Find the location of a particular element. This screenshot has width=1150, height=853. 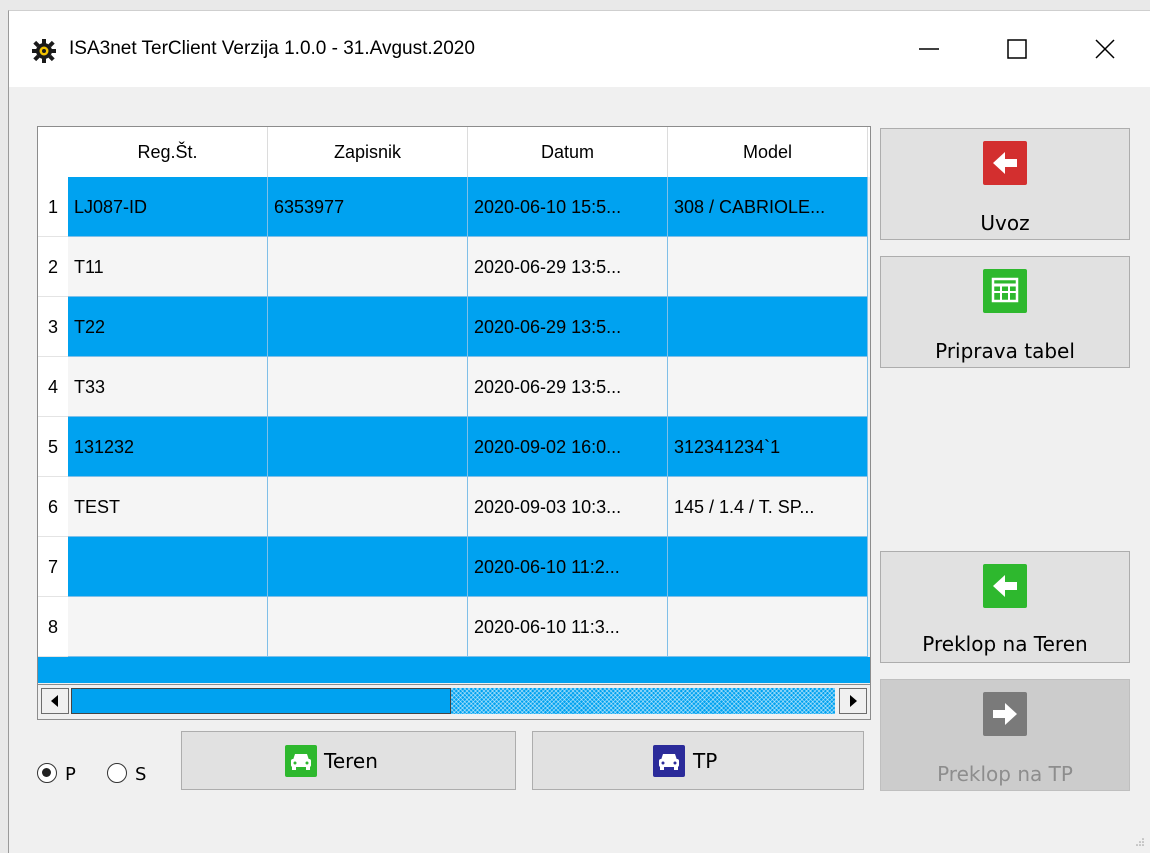

scroll-track is located at coordinates (643, 701).